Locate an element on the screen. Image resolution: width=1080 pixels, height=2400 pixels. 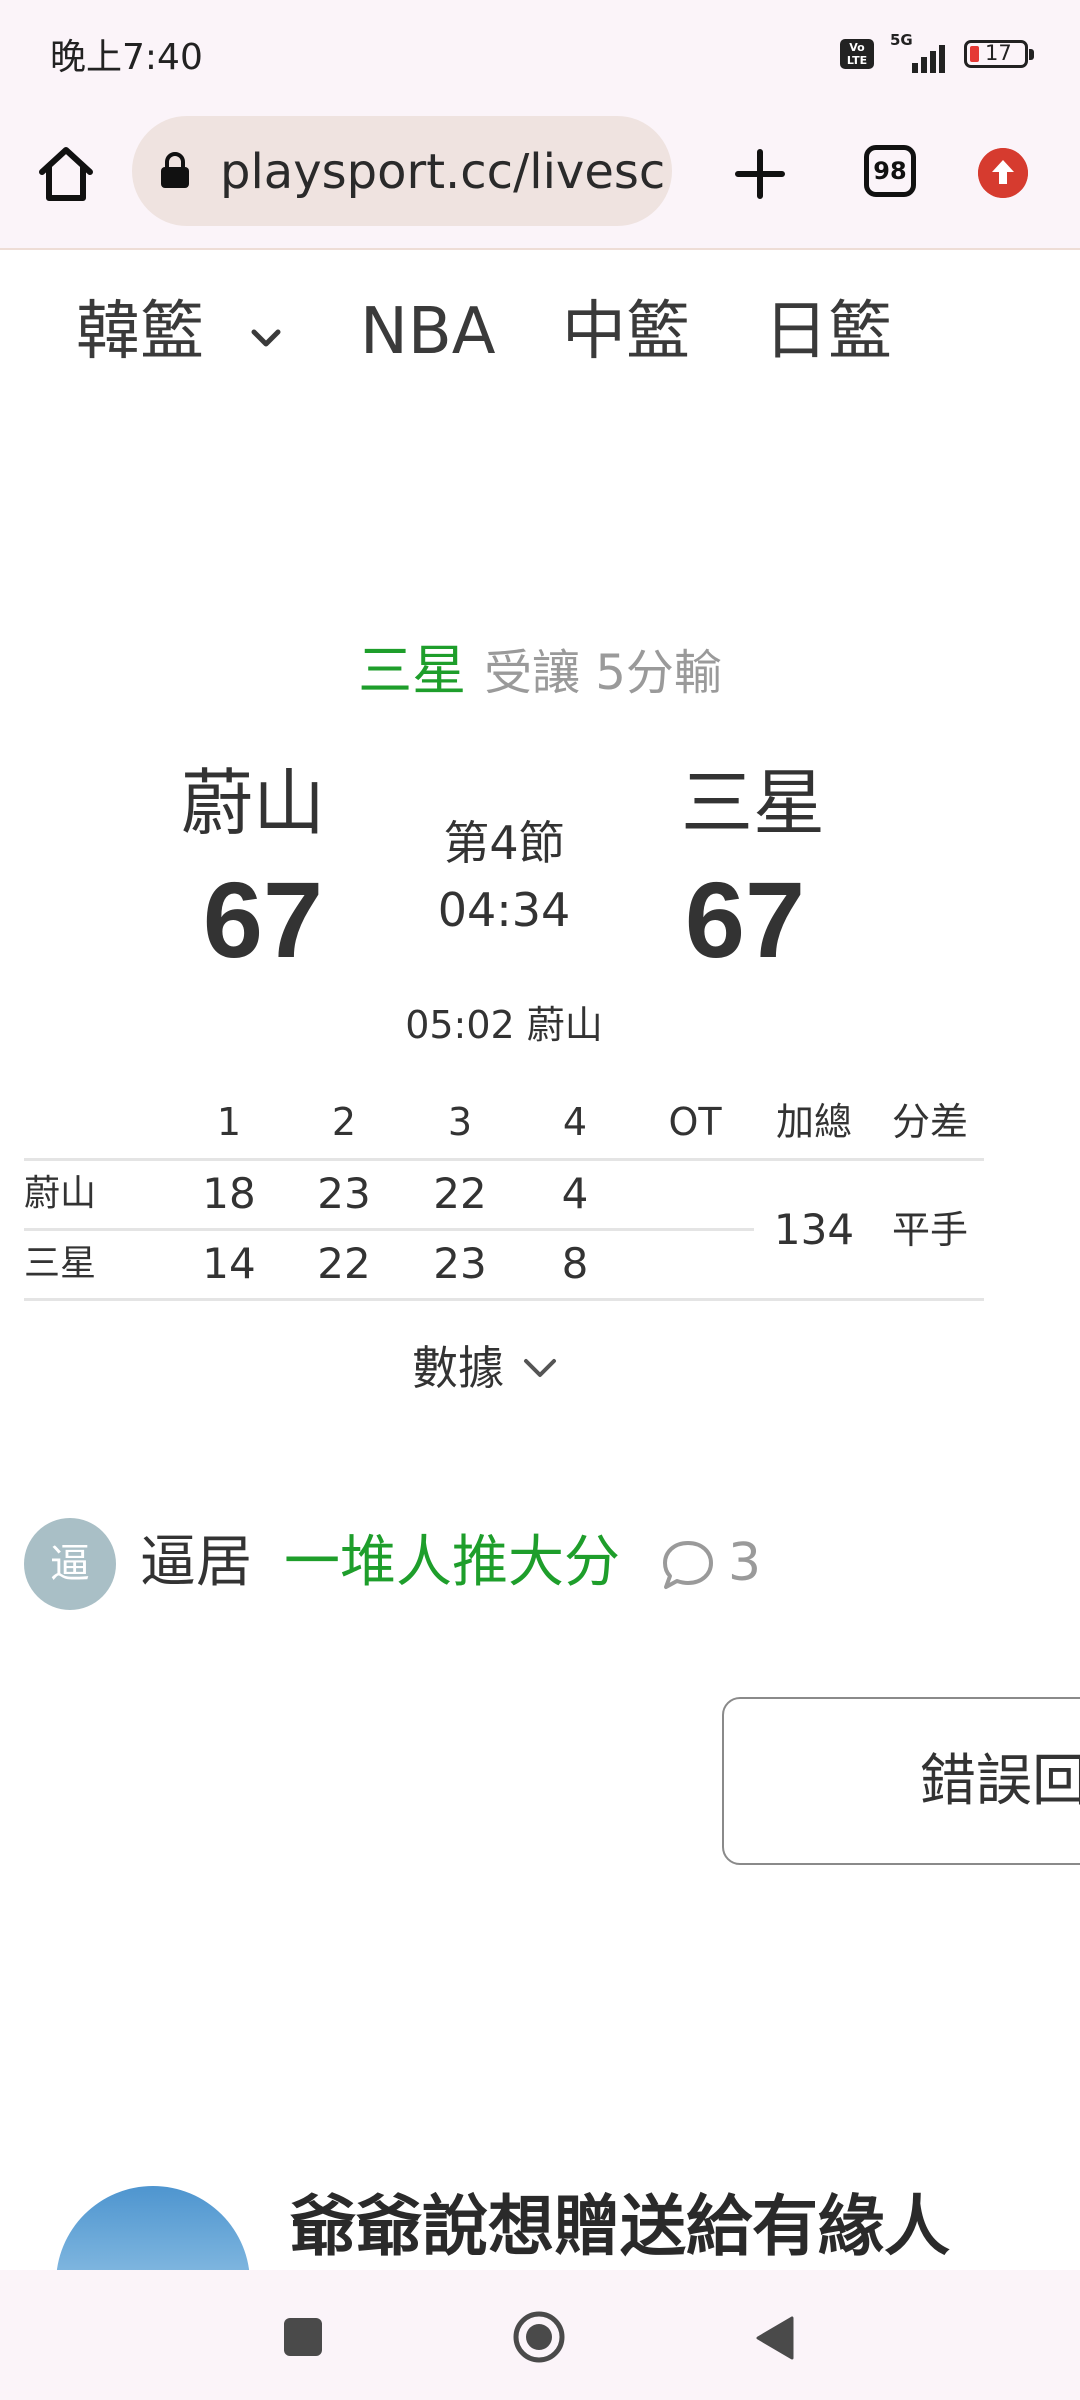
recents-icon is located at coordinates (303, 2337).